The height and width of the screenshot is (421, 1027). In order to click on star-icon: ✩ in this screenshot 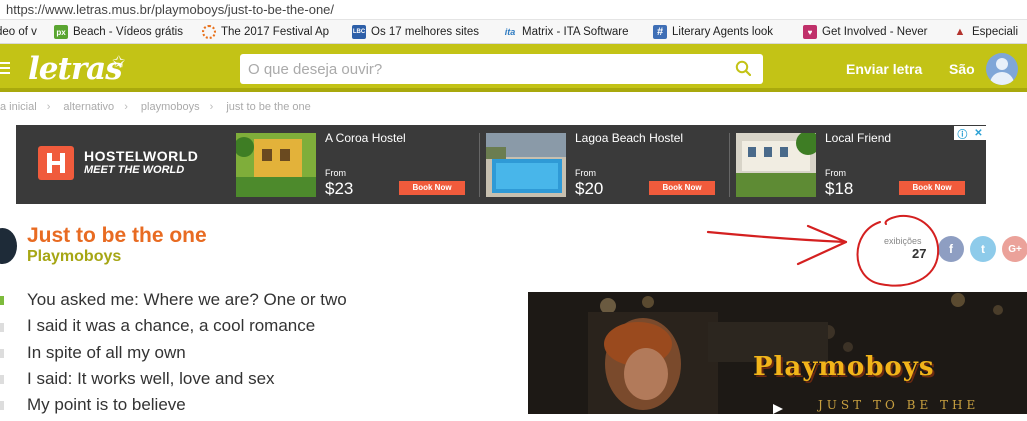, I will do `click(119, 62)`.